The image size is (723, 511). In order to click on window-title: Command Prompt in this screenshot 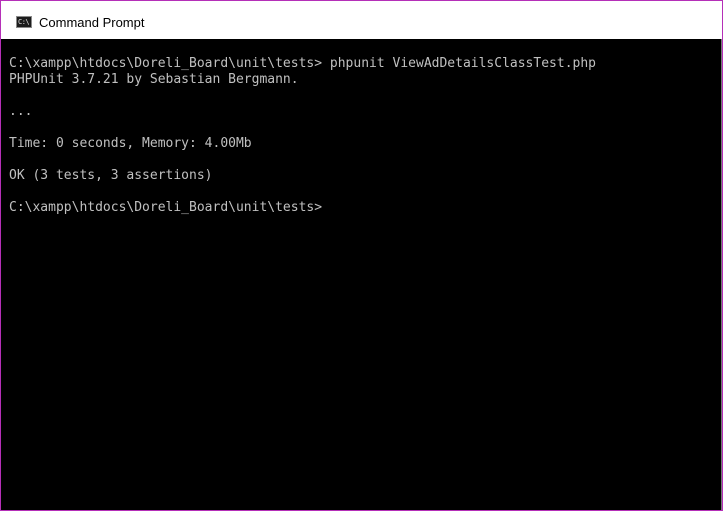, I will do `click(92, 22)`.